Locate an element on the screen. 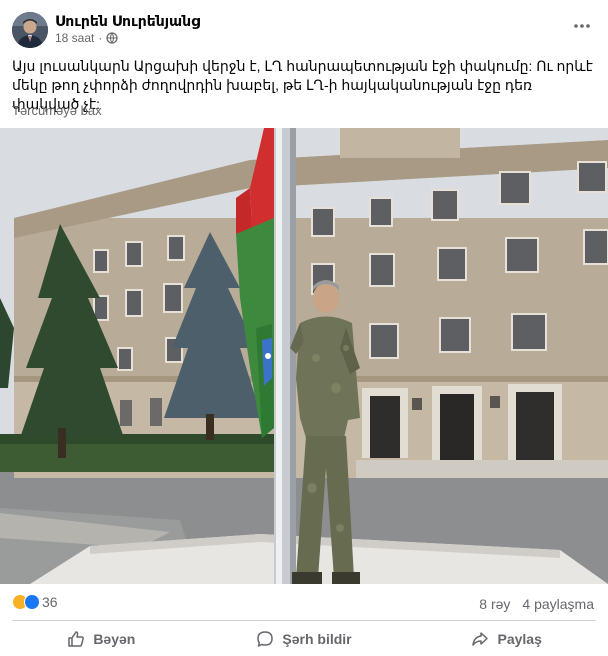 This screenshot has height=656, width=608. post-meta: 18 saat · is located at coordinates (86, 38).